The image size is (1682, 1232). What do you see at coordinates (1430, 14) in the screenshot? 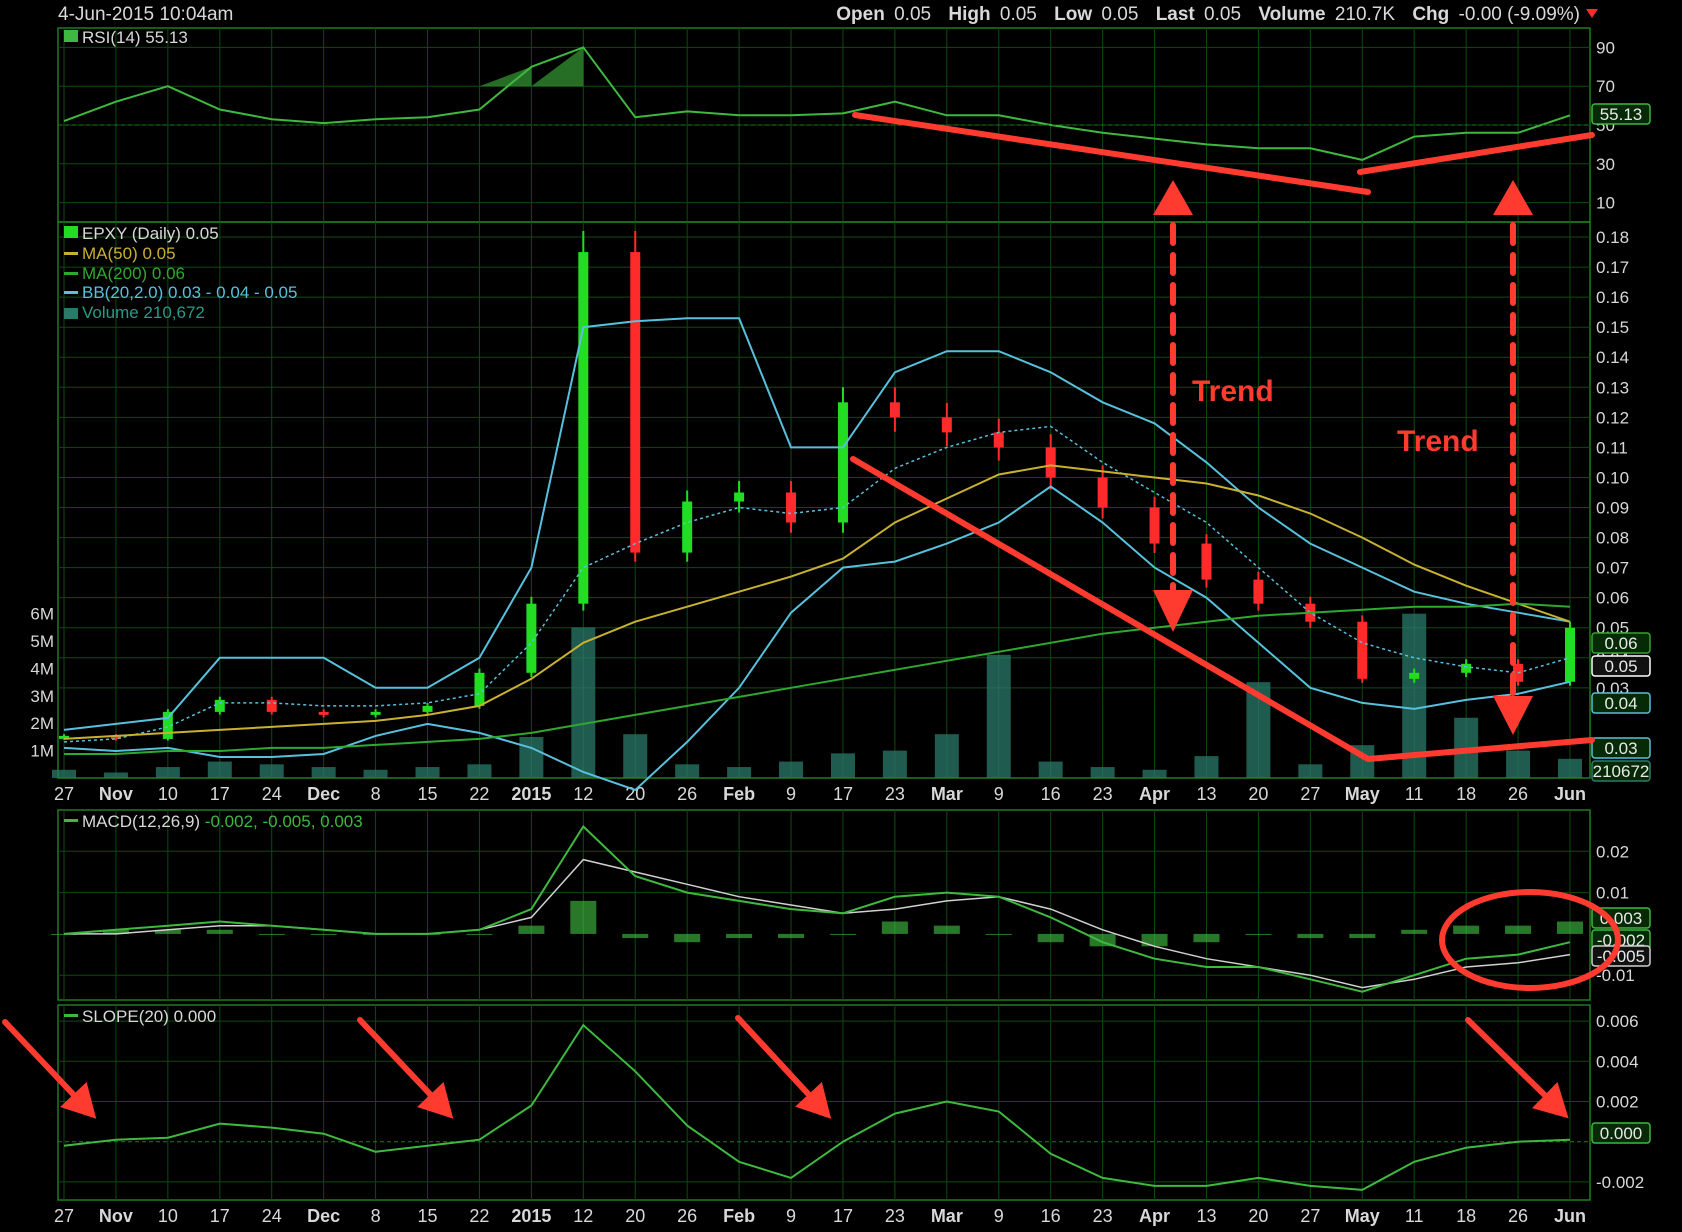
I see `header-chg-label: Chg` at bounding box center [1430, 14].